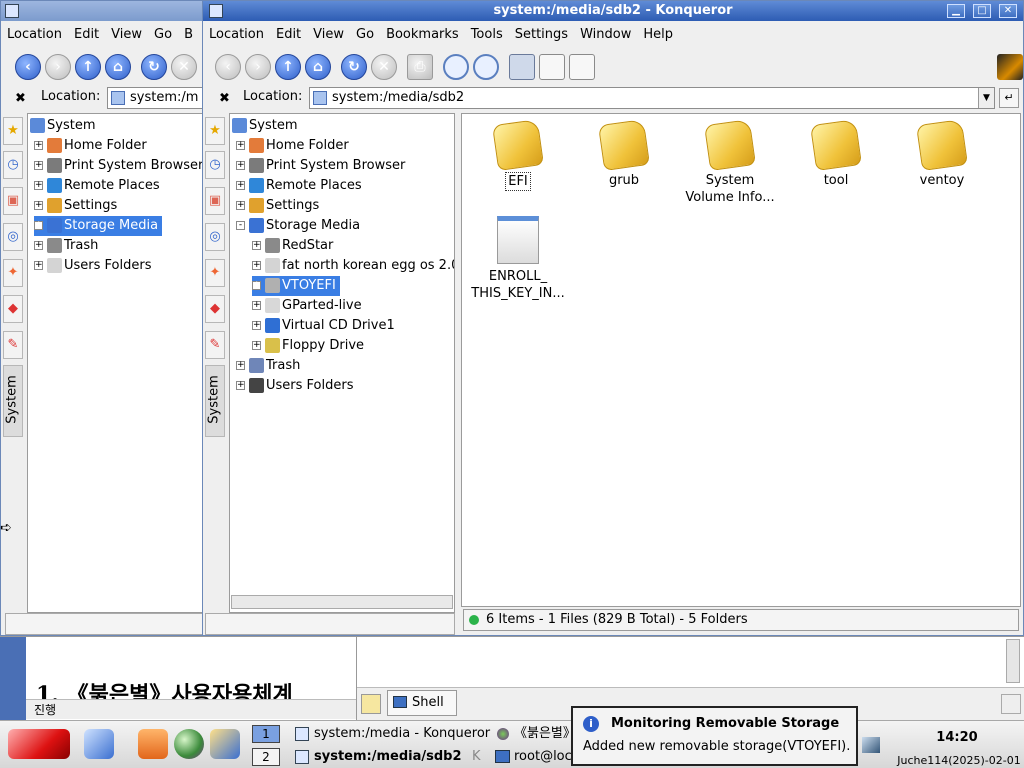 This screenshot has height=768, width=1024. What do you see at coordinates (1011, 704) in the screenshot?
I see `close-session-icon` at bounding box center [1011, 704].